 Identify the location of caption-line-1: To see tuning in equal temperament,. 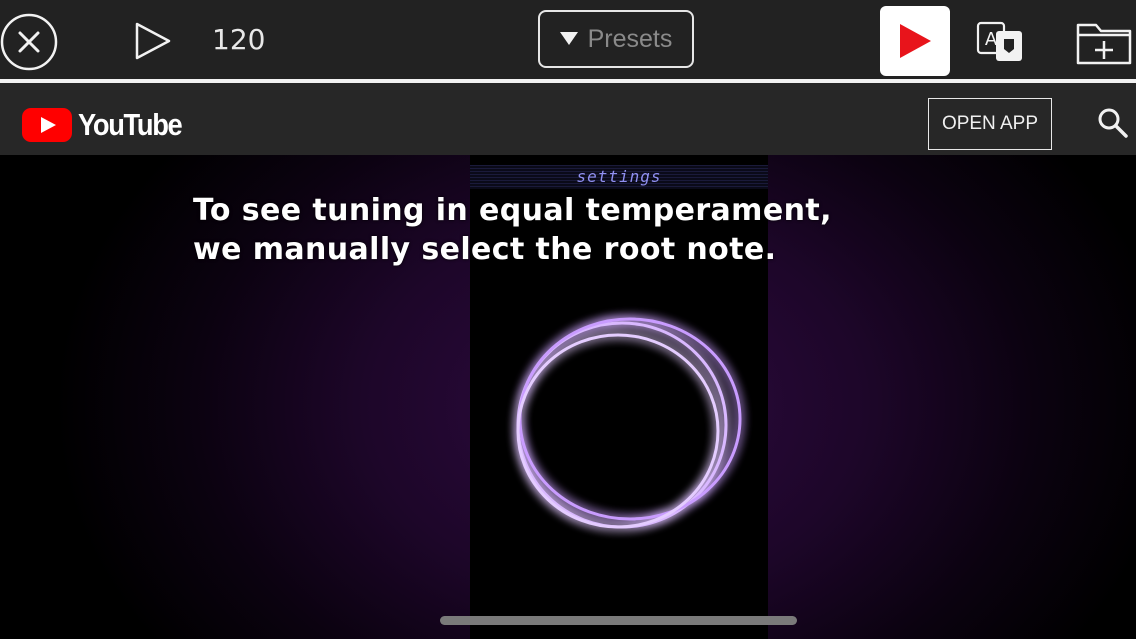
(512, 210).